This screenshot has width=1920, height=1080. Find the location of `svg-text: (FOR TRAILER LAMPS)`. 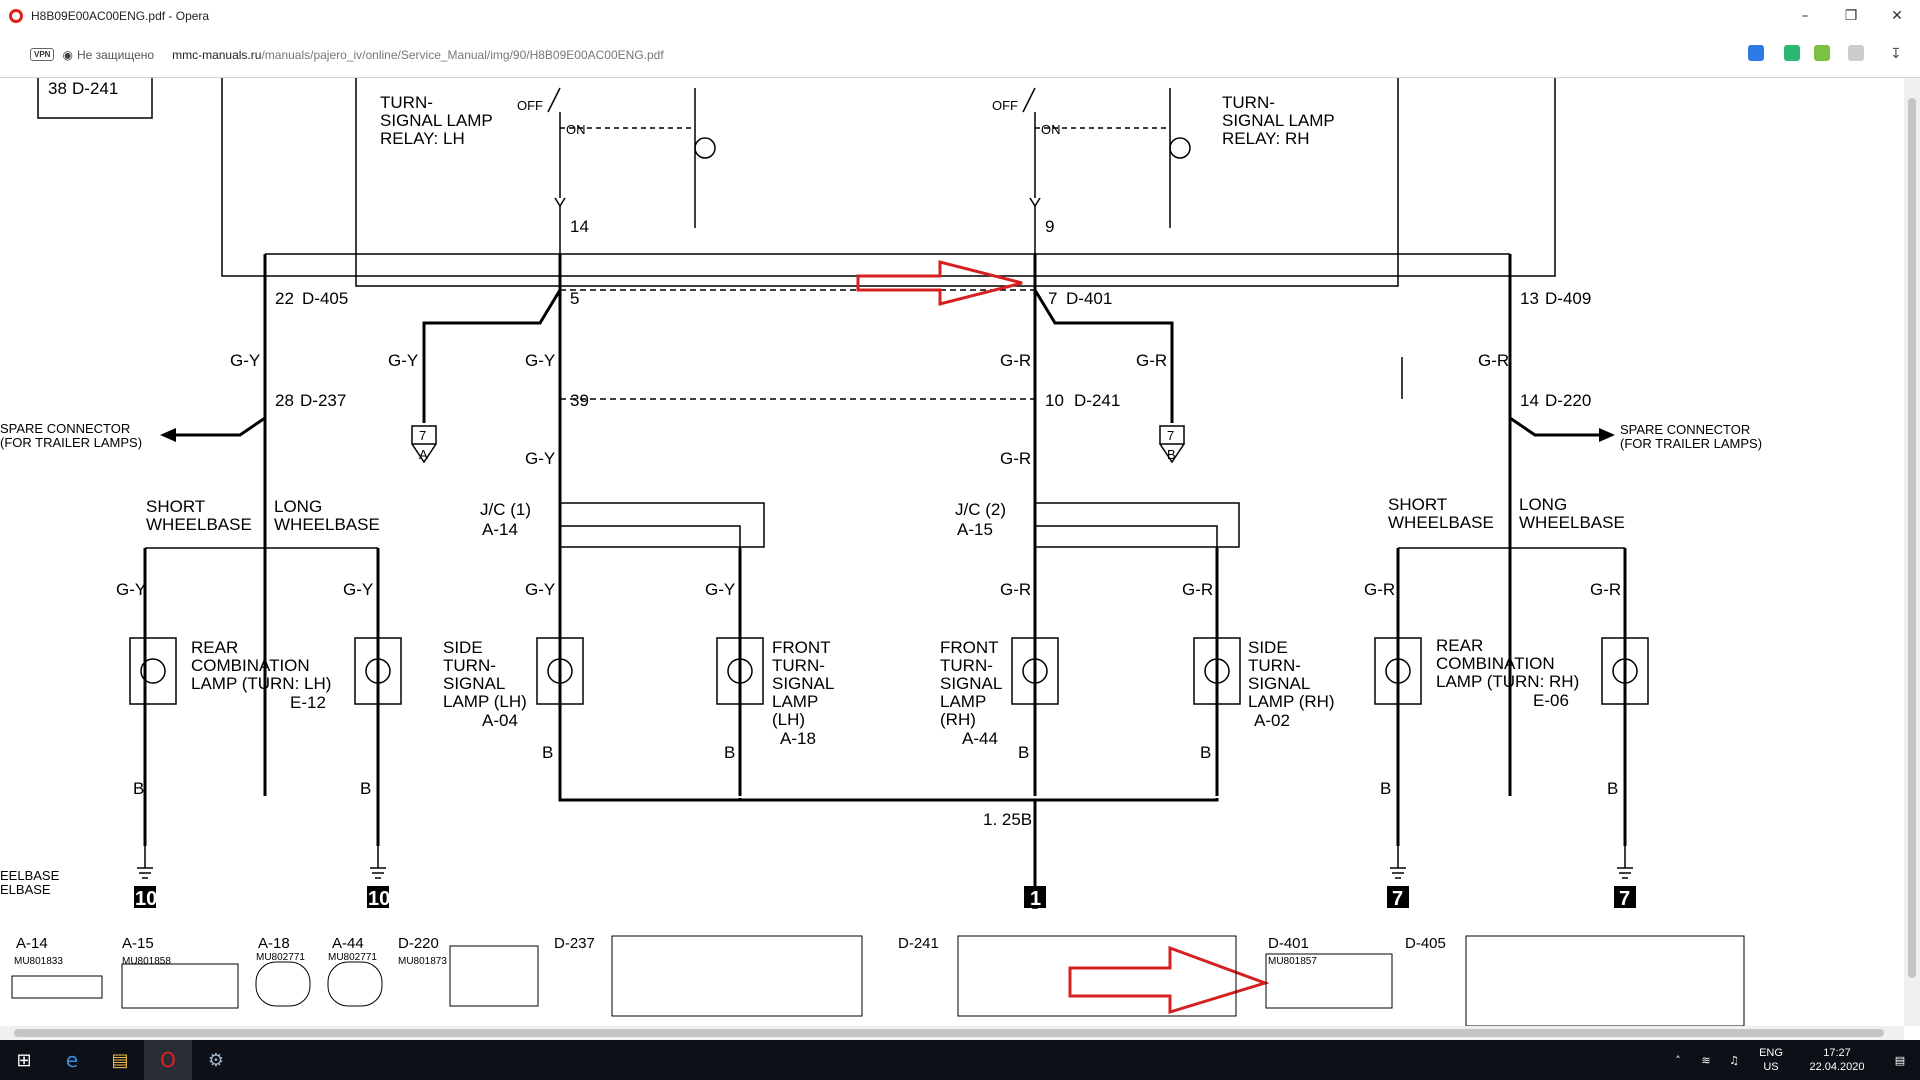

svg-text: (FOR TRAILER LAMPS) is located at coordinates (1691, 443).